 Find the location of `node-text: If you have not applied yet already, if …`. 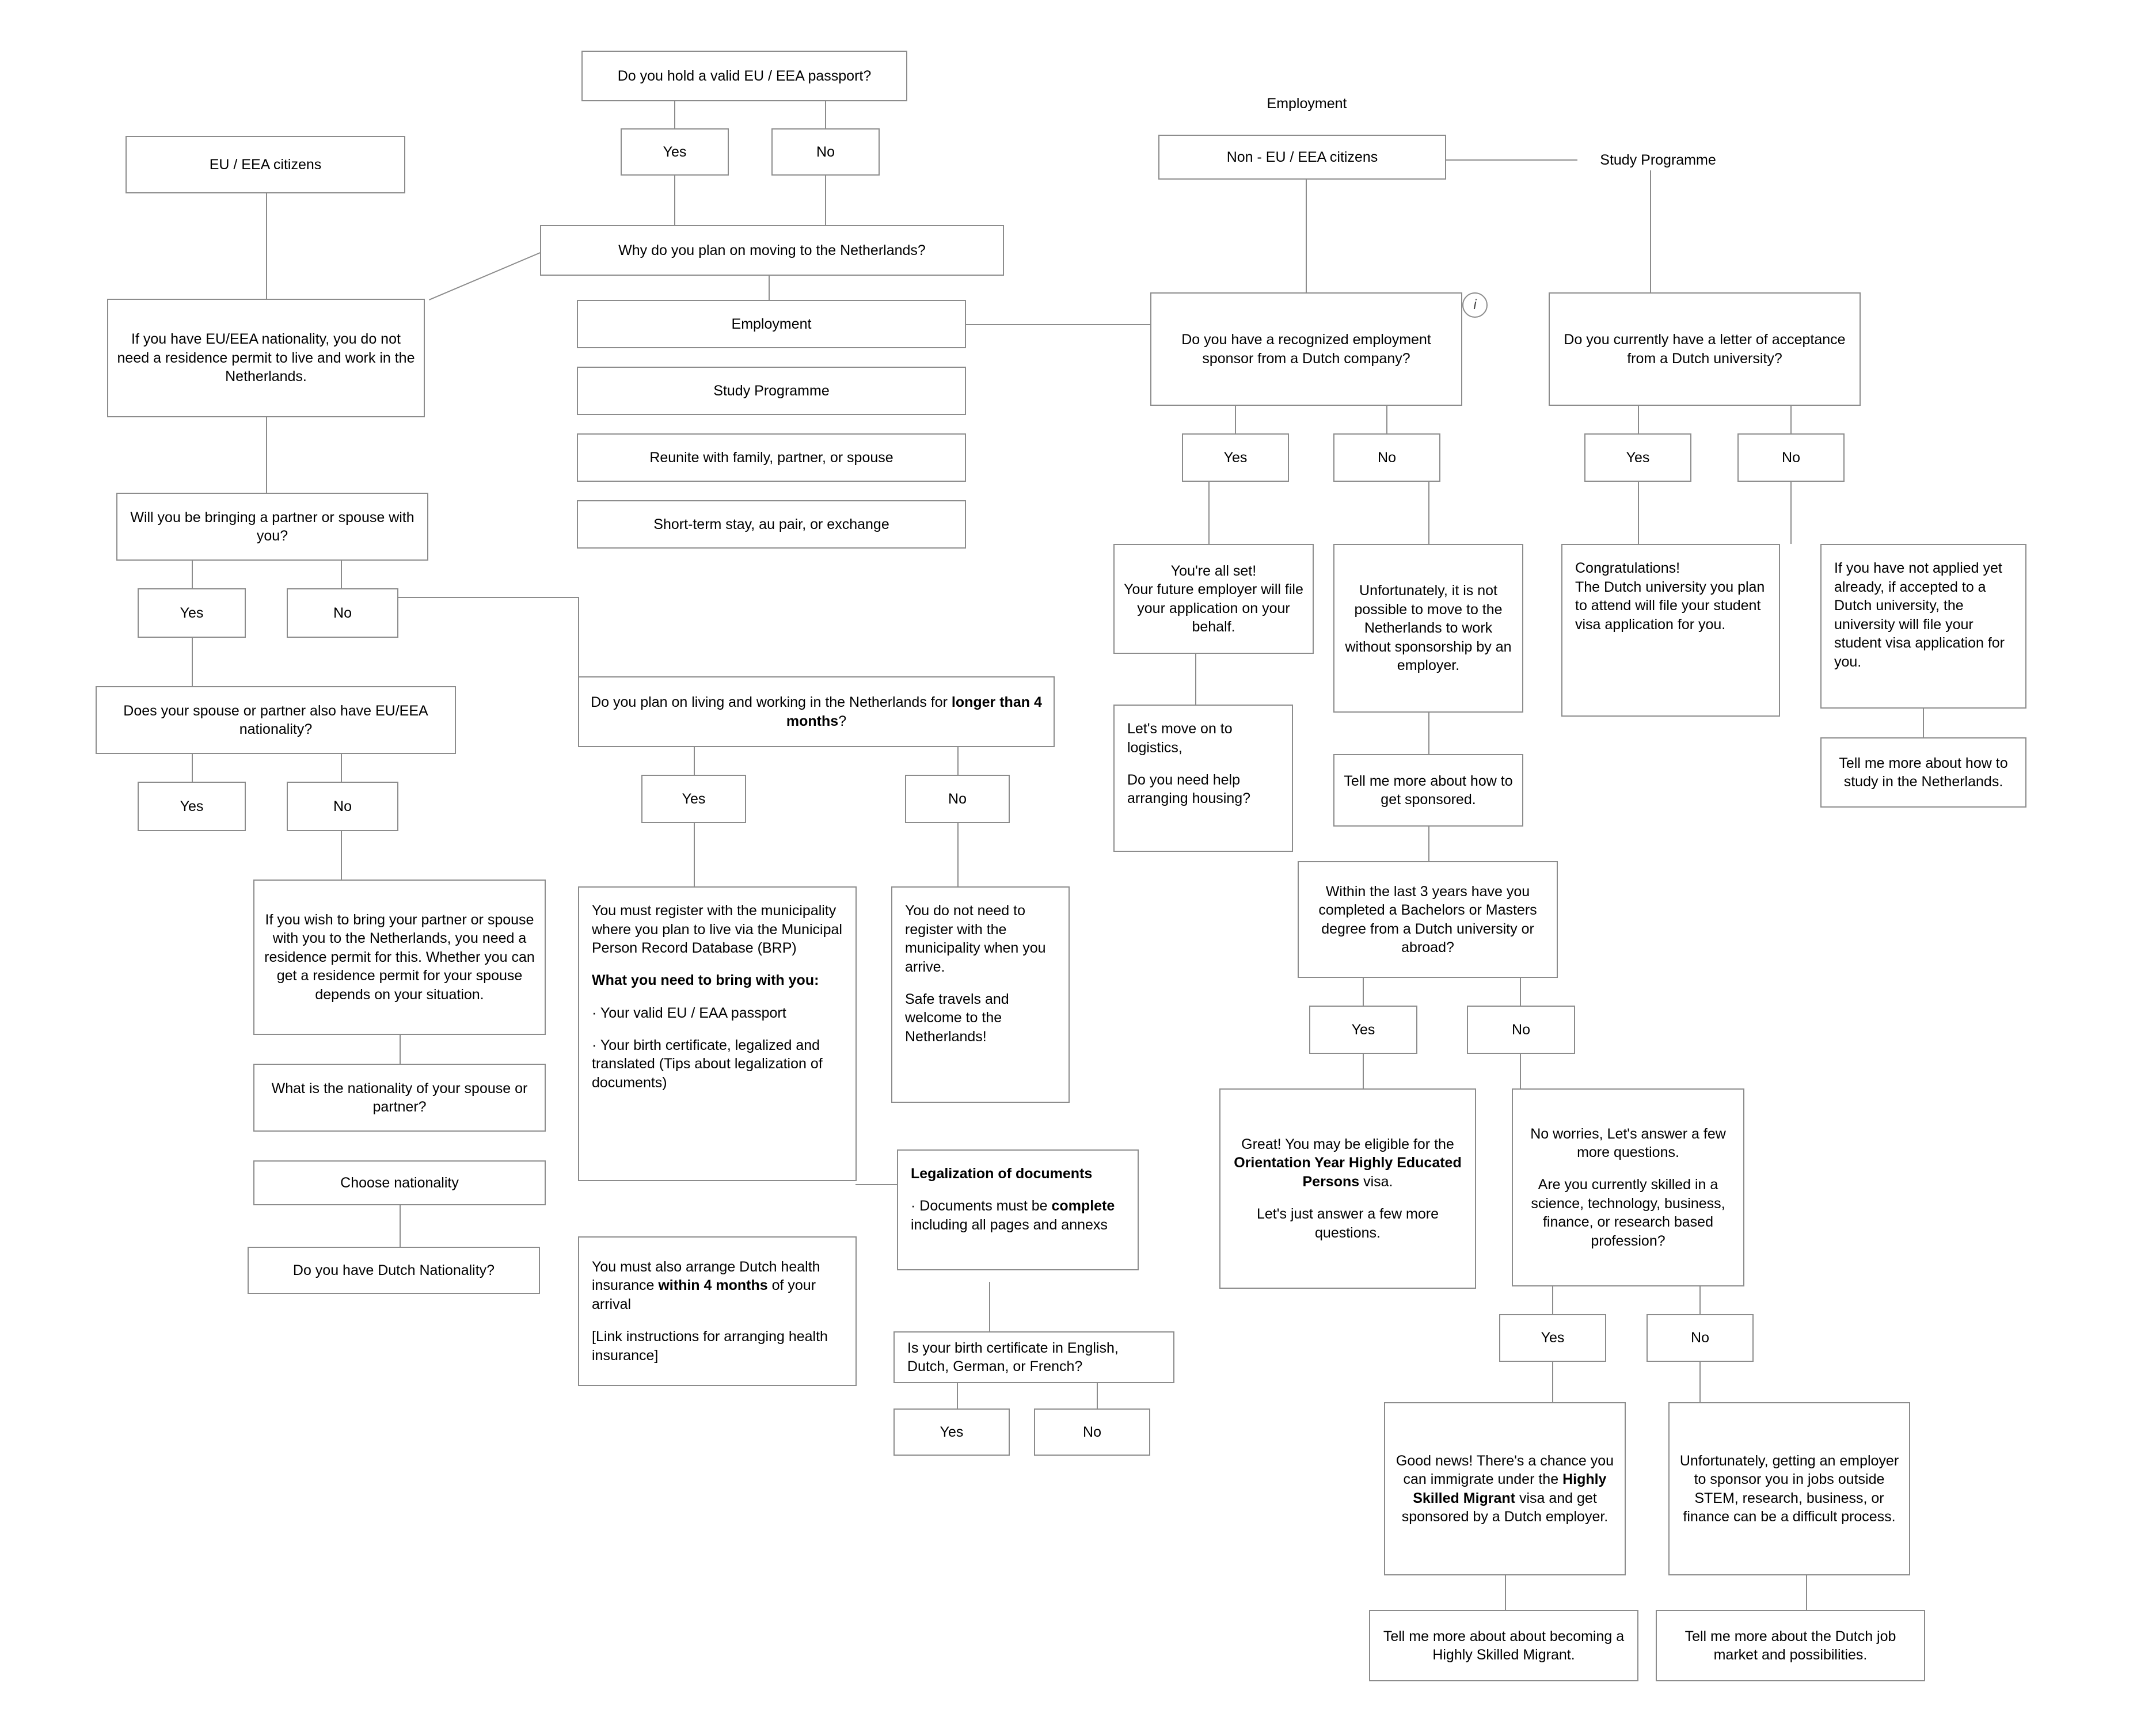

node-text: If you have not applied yet already, if … is located at coordinates (1919, 615).